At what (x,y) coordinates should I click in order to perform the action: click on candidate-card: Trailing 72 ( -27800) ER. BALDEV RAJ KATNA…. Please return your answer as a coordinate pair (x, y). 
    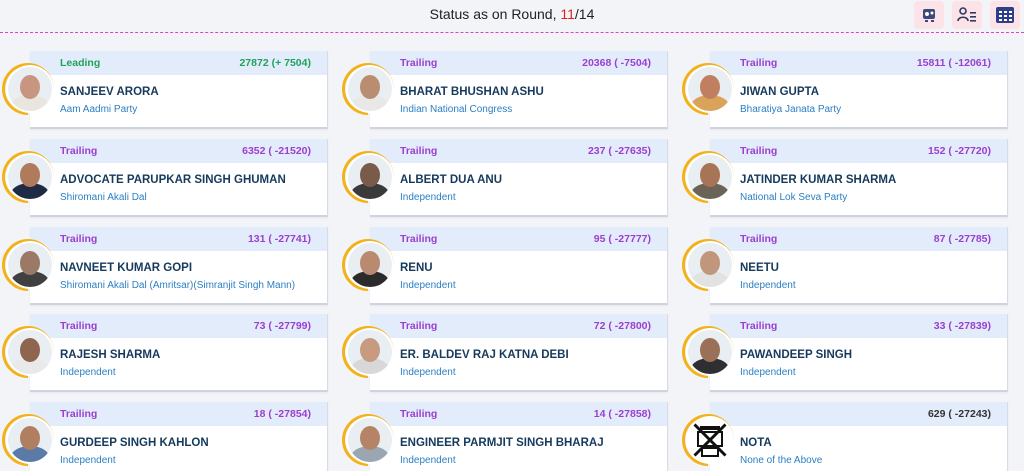
    Looking at the image, I should click on (519, 353).